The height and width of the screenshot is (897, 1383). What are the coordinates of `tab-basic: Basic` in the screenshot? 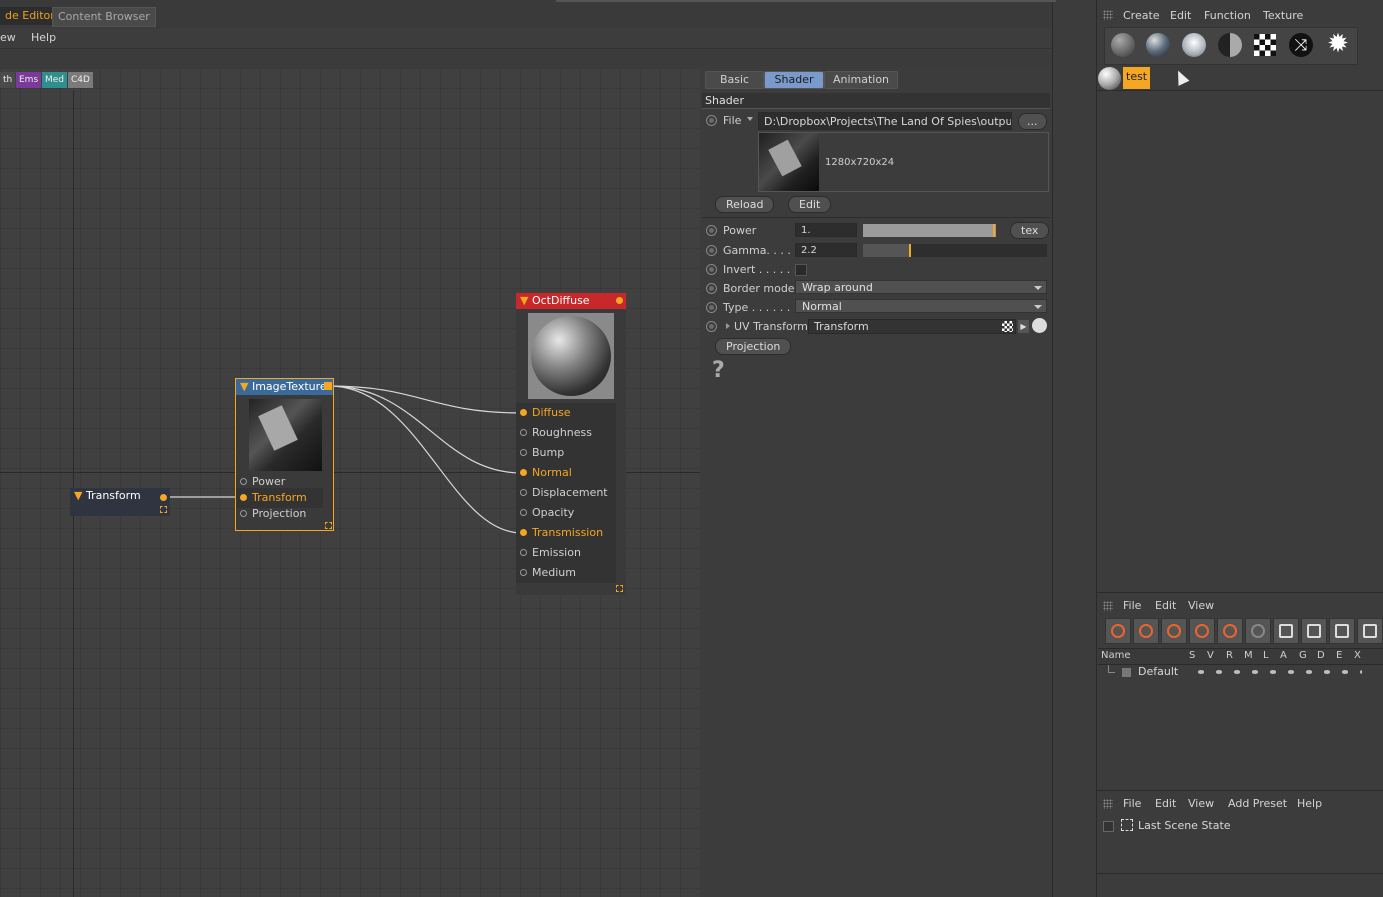 It's located at (734, 80).